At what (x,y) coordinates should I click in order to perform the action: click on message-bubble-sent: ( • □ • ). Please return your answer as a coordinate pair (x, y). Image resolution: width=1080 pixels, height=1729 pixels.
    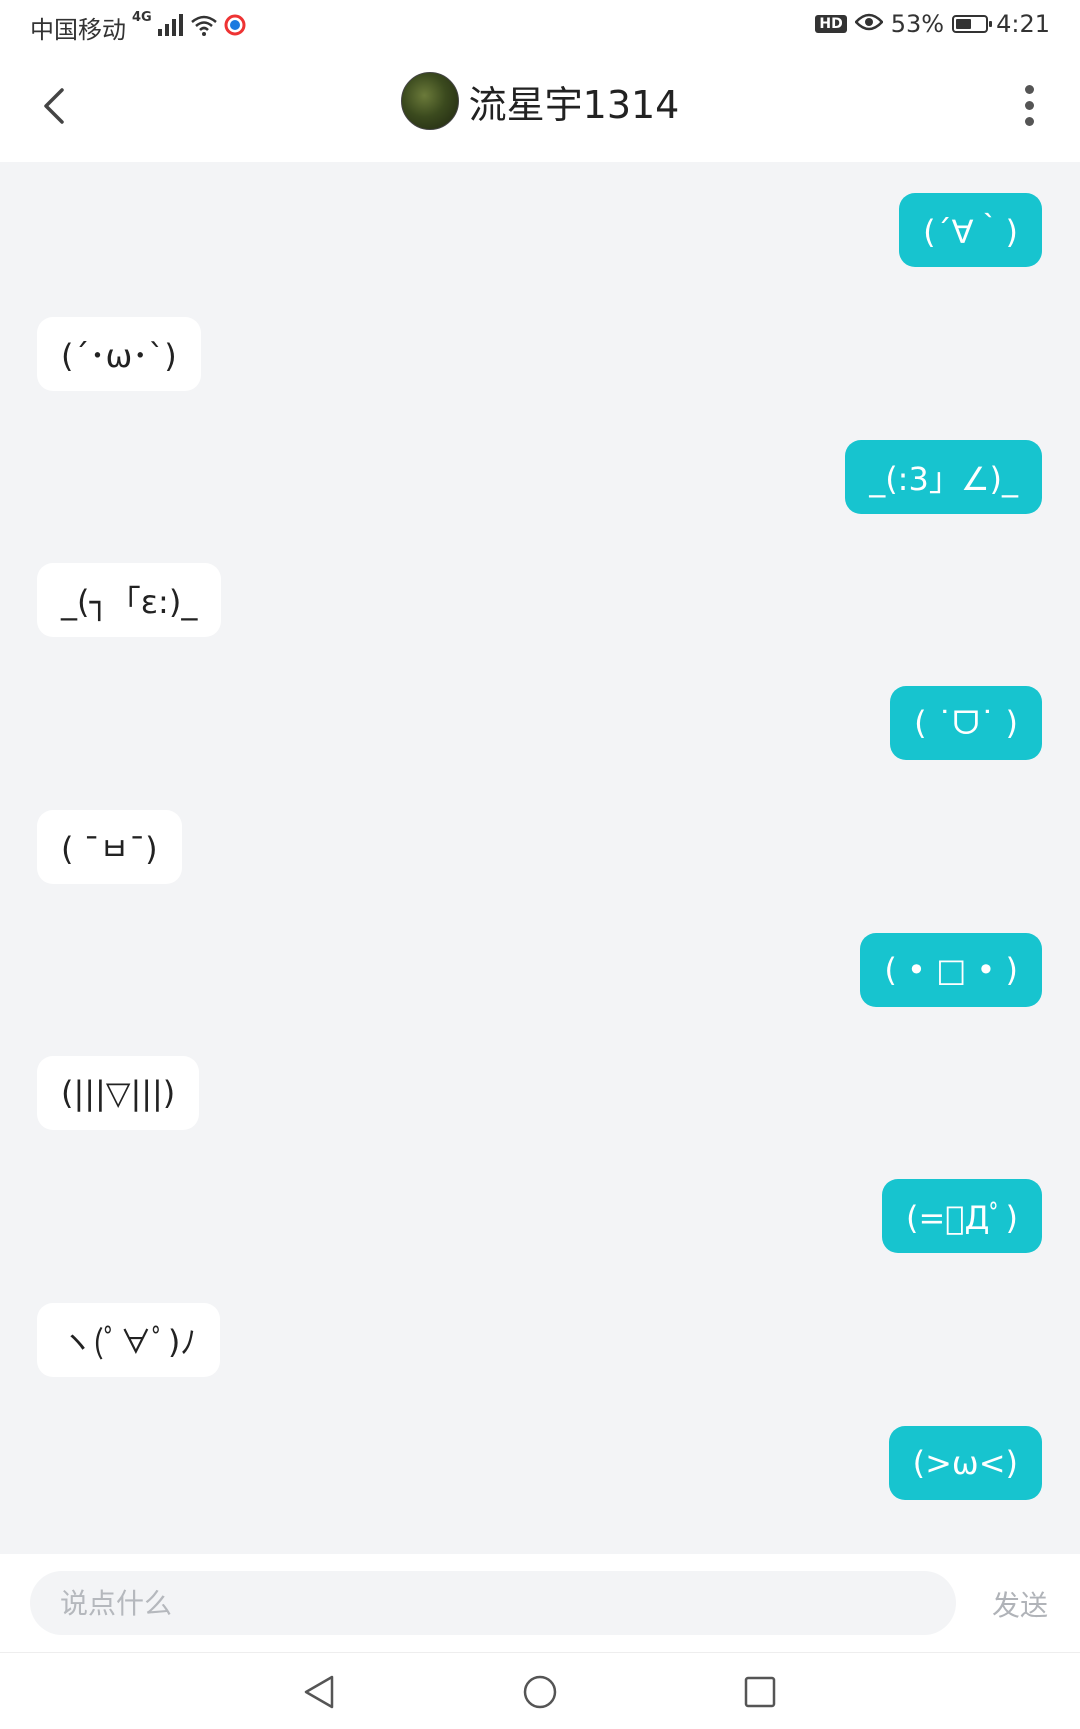
    Looking at the image, I should click on (951, 970).